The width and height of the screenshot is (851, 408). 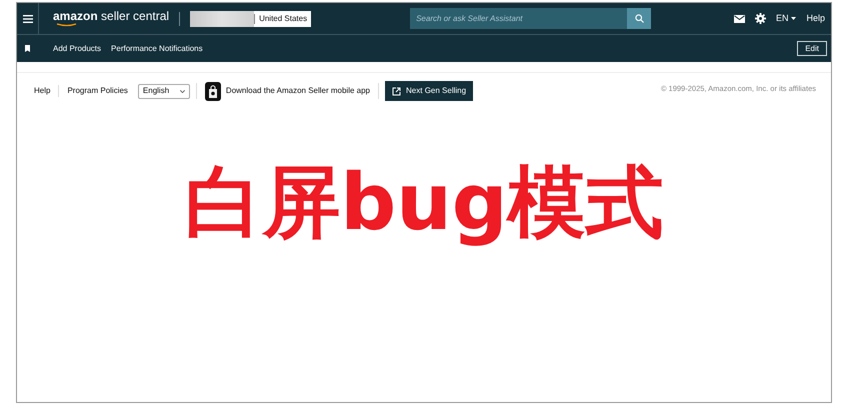 What do you see at coordinates (97, 91) in the screenshot?
I see `footer-link: Program Policies` at bounding box center [97, 91].